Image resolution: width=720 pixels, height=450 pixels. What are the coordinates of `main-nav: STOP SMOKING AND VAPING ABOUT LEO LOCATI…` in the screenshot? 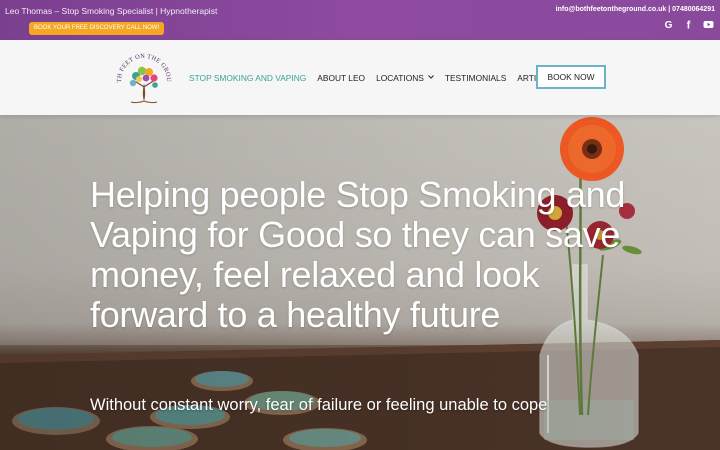 It's located at (379, 77).